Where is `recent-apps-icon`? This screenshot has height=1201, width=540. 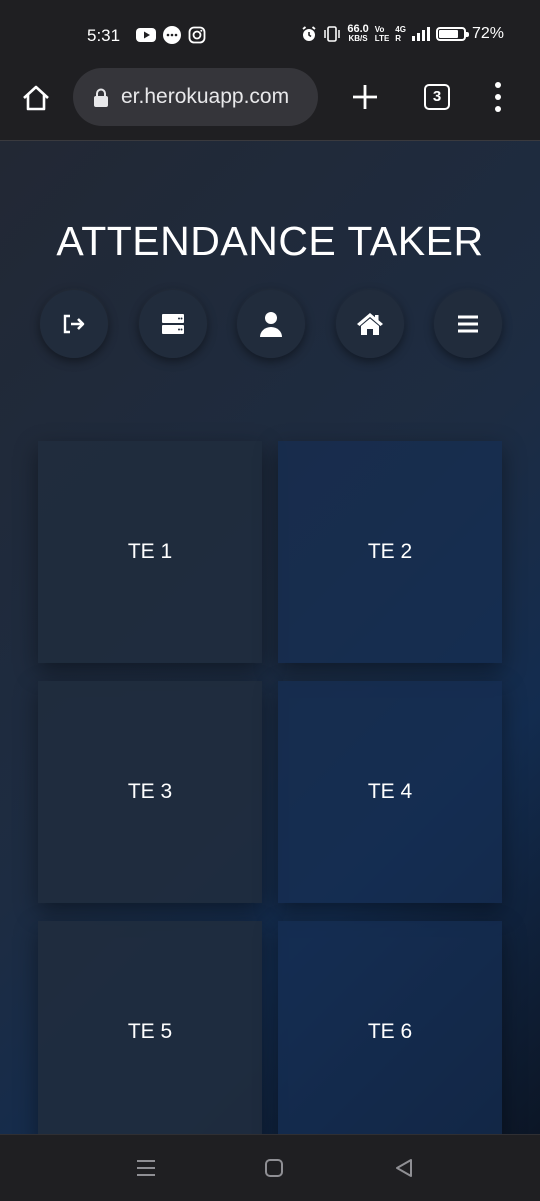
recent-apps-icon is located at coordinates (146, 1168).